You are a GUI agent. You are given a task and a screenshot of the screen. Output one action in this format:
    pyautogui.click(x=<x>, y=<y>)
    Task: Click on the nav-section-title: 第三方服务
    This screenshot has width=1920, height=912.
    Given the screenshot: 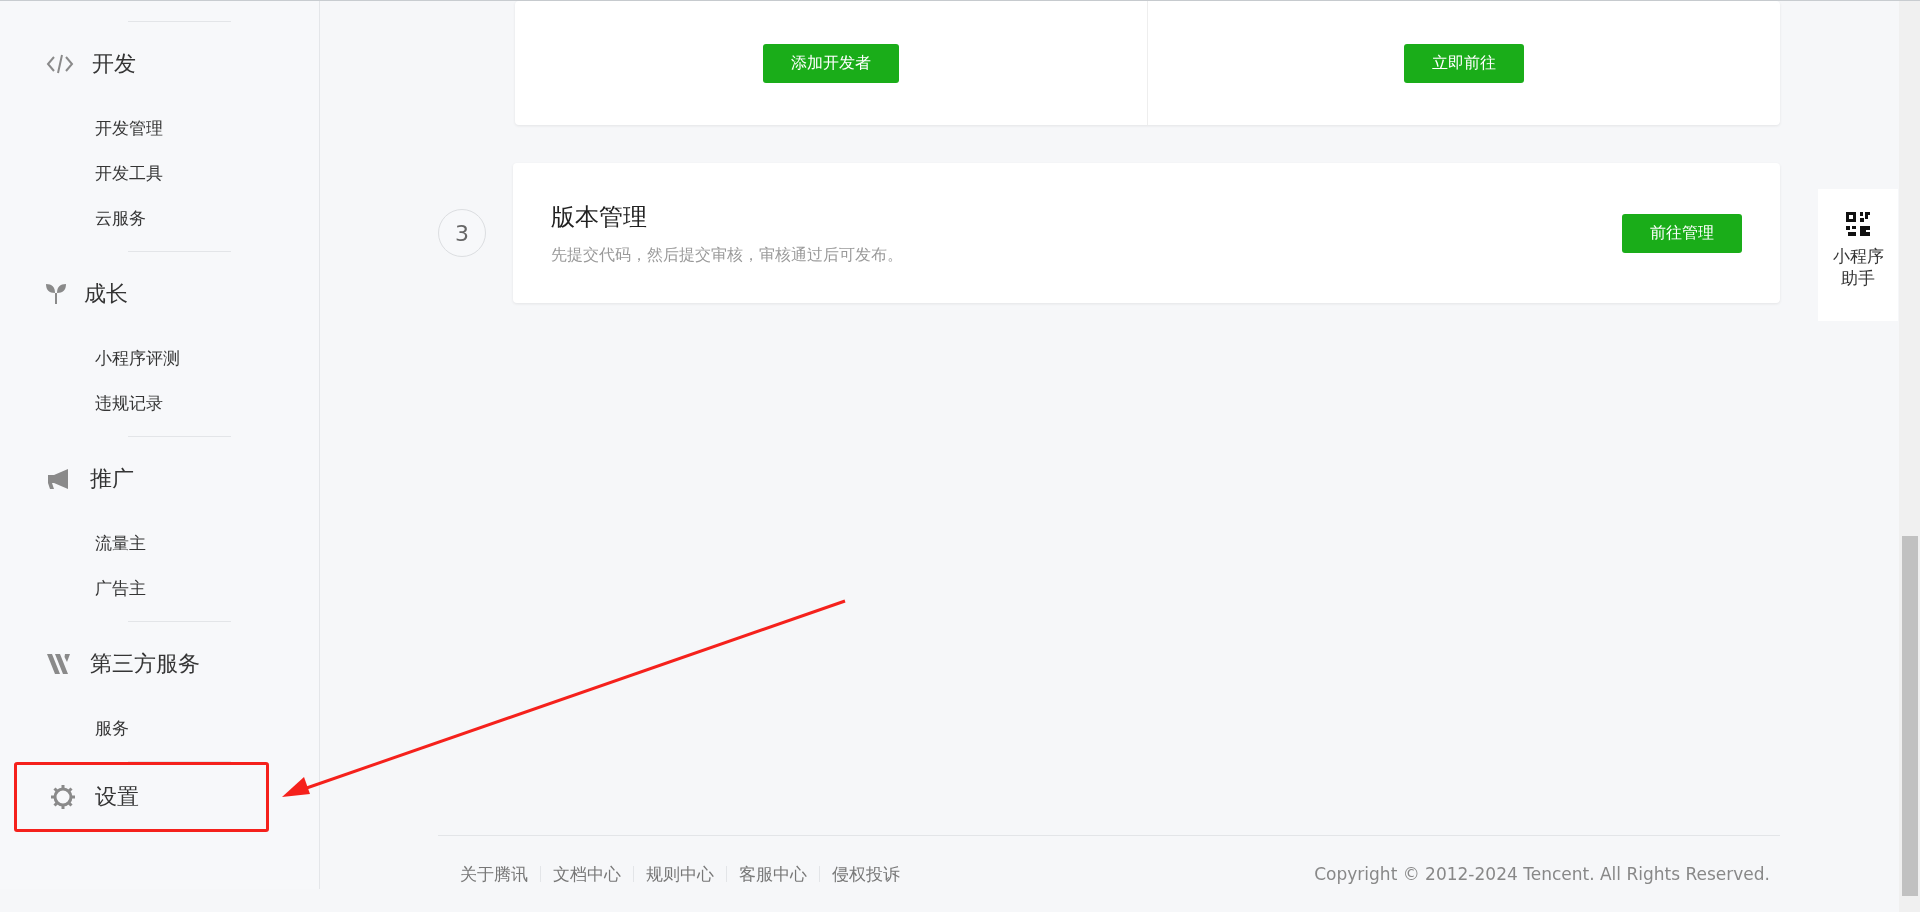 What is the action you would take?
    pyautogui.click(x=145, y=664)
    